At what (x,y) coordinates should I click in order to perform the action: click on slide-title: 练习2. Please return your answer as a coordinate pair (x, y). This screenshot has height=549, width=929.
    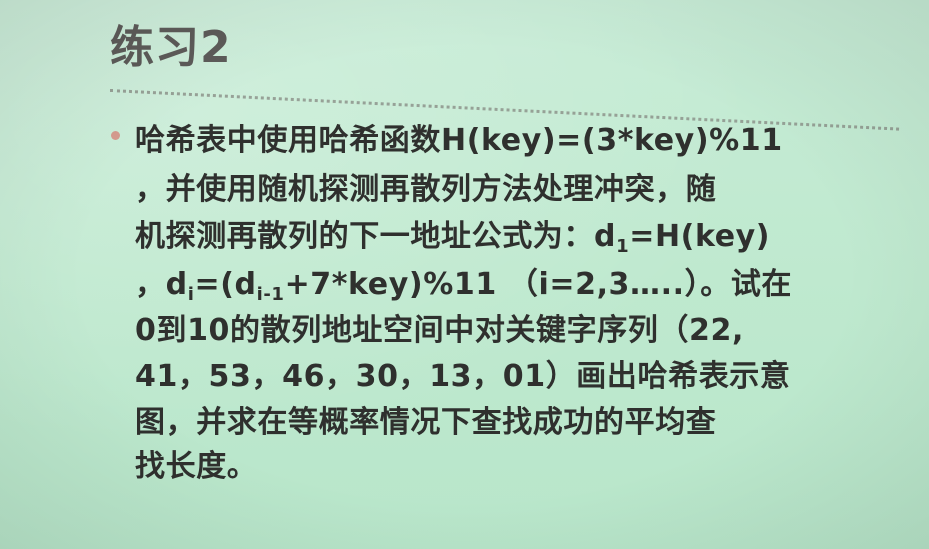
    Looking at the image, I should click on (171, 47).